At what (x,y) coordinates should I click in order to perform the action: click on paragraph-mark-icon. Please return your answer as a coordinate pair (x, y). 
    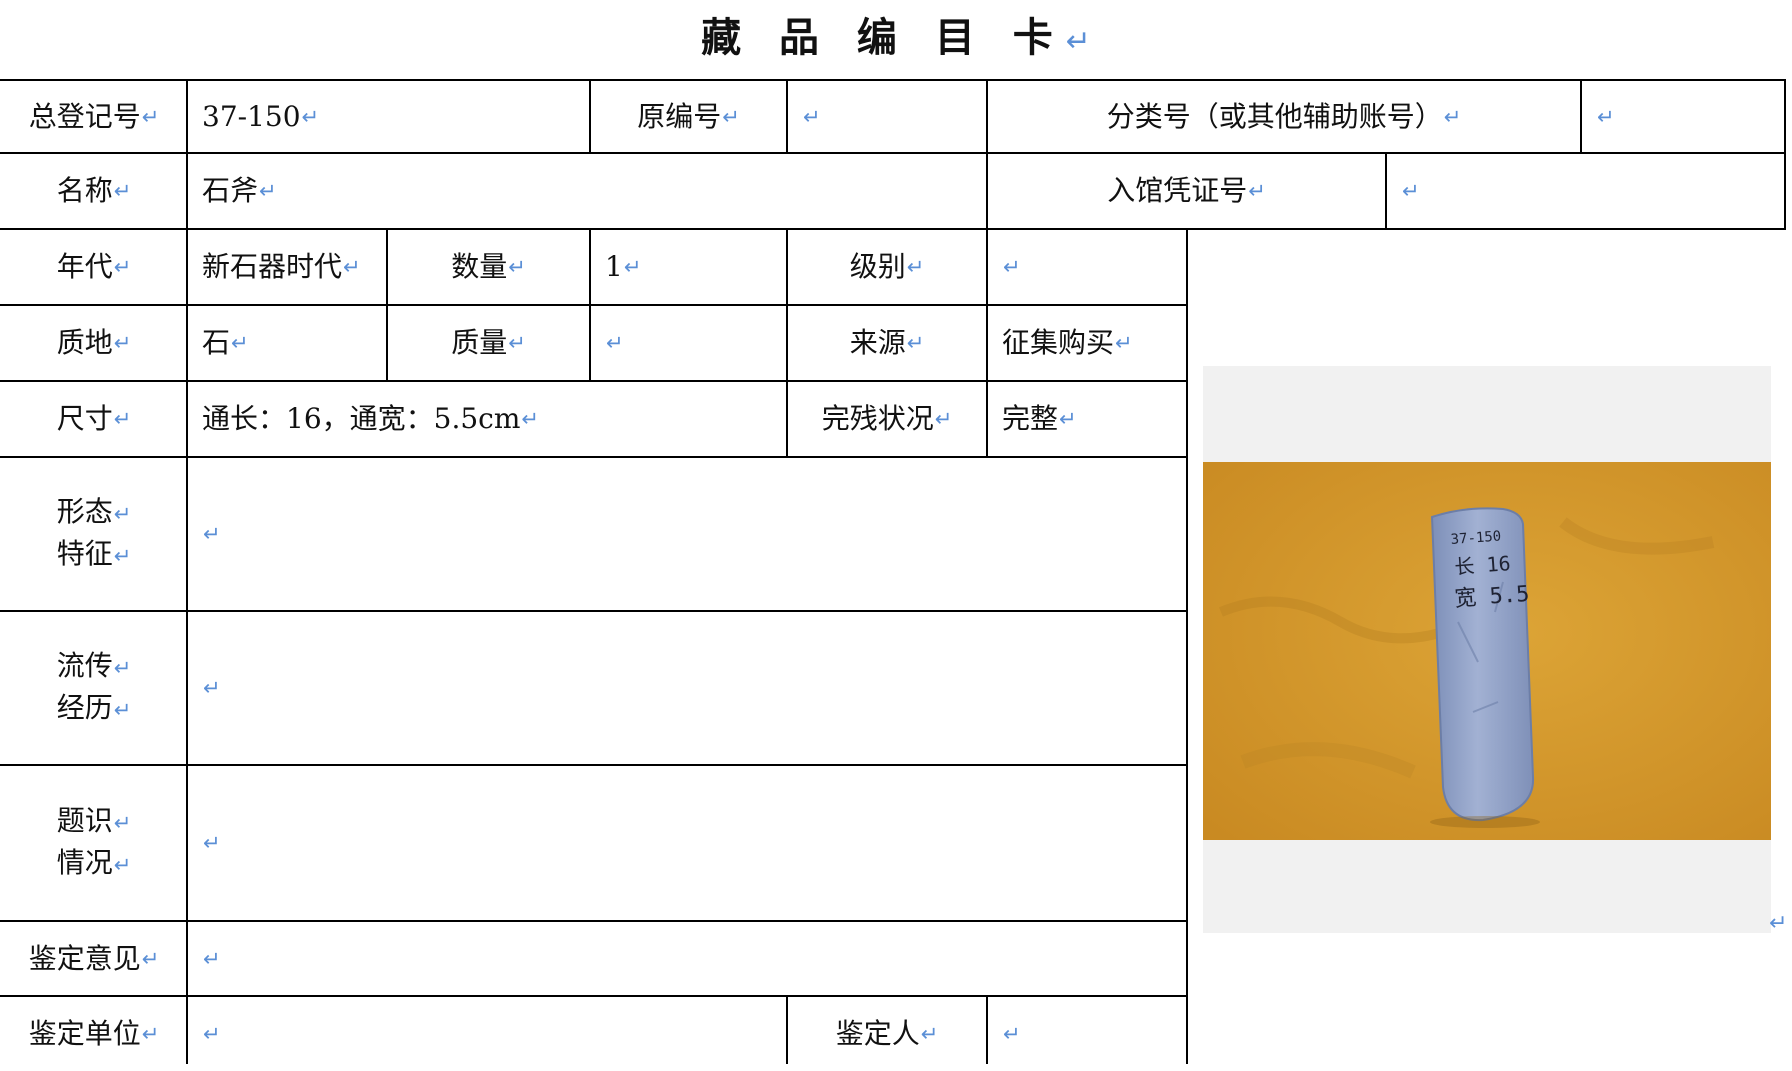
    Looking at the image, I should click on (1778, 923).